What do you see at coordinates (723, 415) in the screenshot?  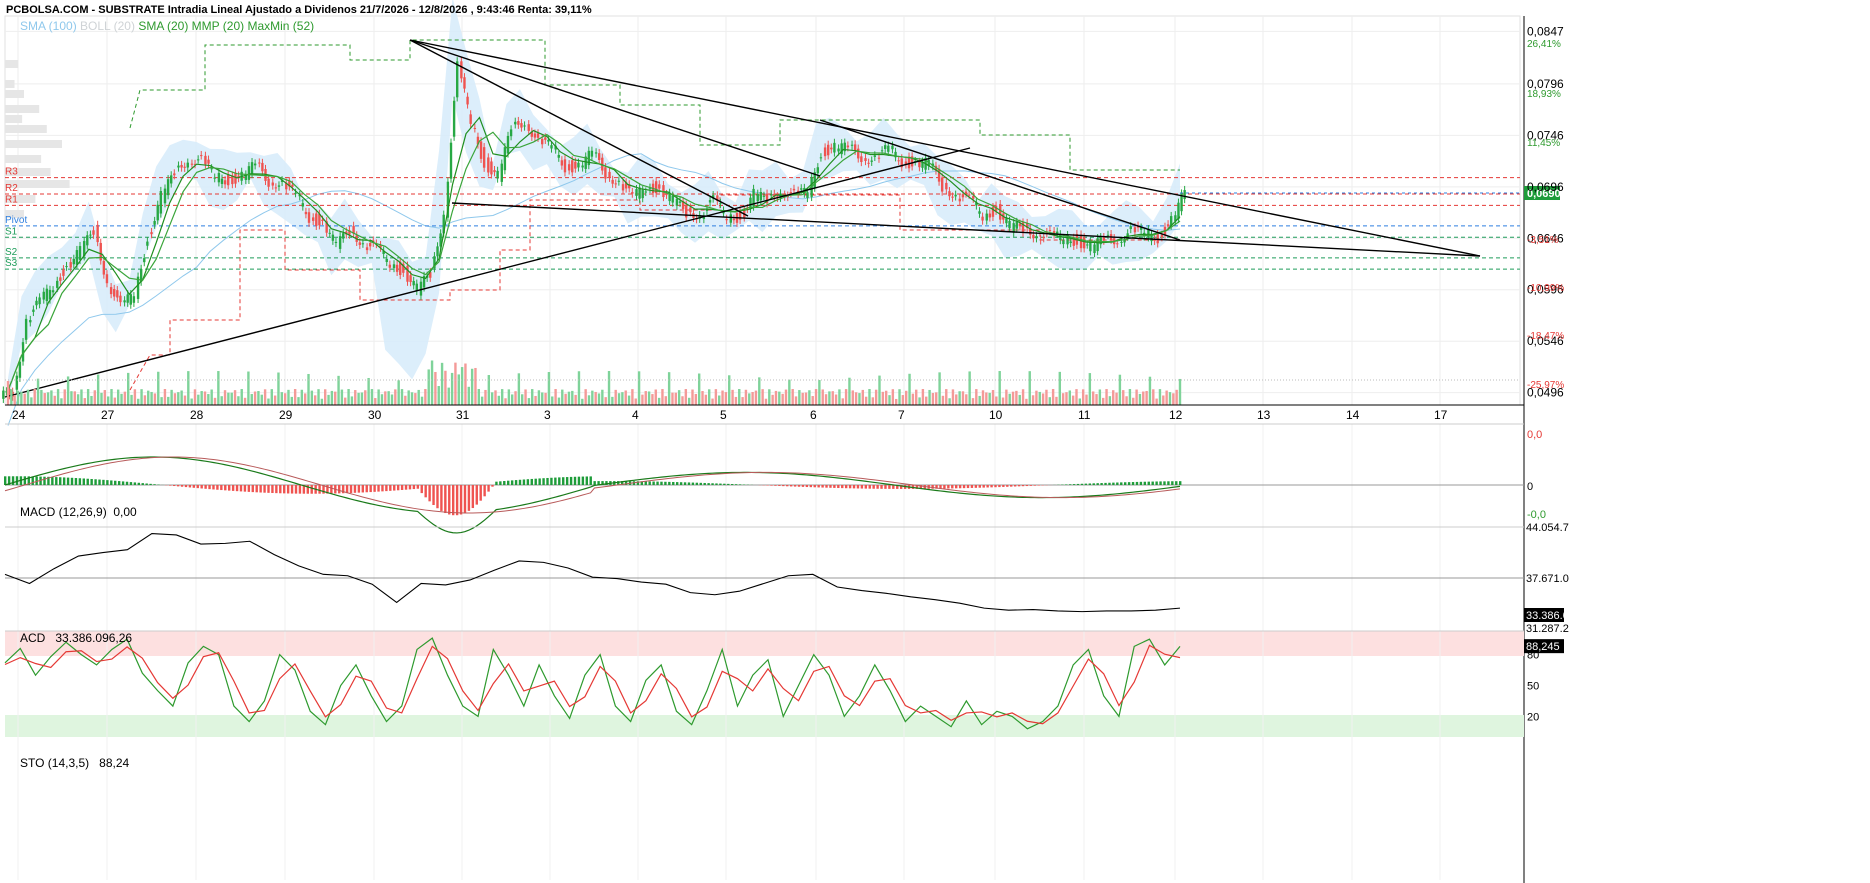 I see `x-tick-label: 5` at bounding box center [723, 415].